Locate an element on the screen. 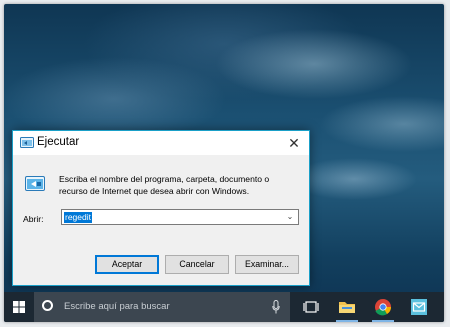 This screenshot has height=327, width=450. open-combobox: regedit ⌄ is located at coordinates (180, 217).